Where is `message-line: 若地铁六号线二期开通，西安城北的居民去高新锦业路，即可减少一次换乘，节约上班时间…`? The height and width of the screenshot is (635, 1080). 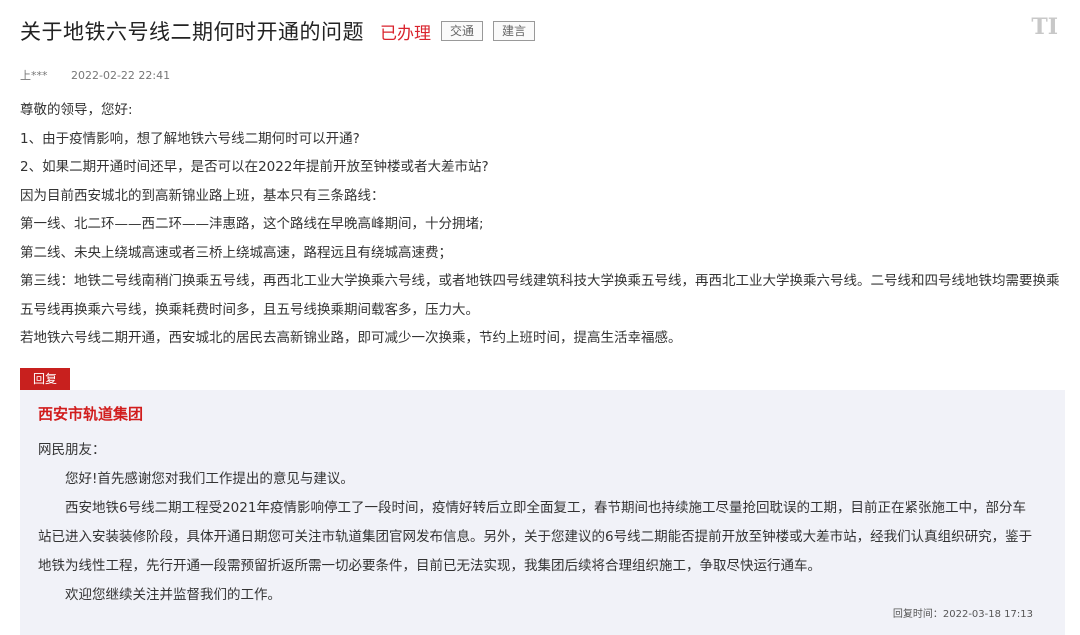
message-line: 若地铁六号线二期开通，西安城北的居民去高新锦业路，即可减少一次换乘，节约上班时间… is located at coordinates (351, 338).